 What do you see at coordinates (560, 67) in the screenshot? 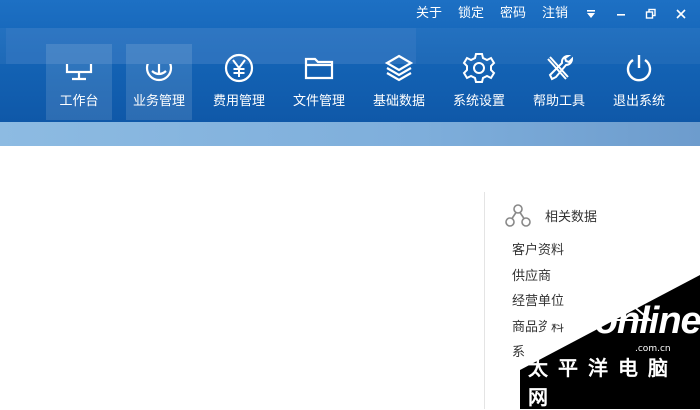
I see `tools-icon` at bounding box center [560, 67].